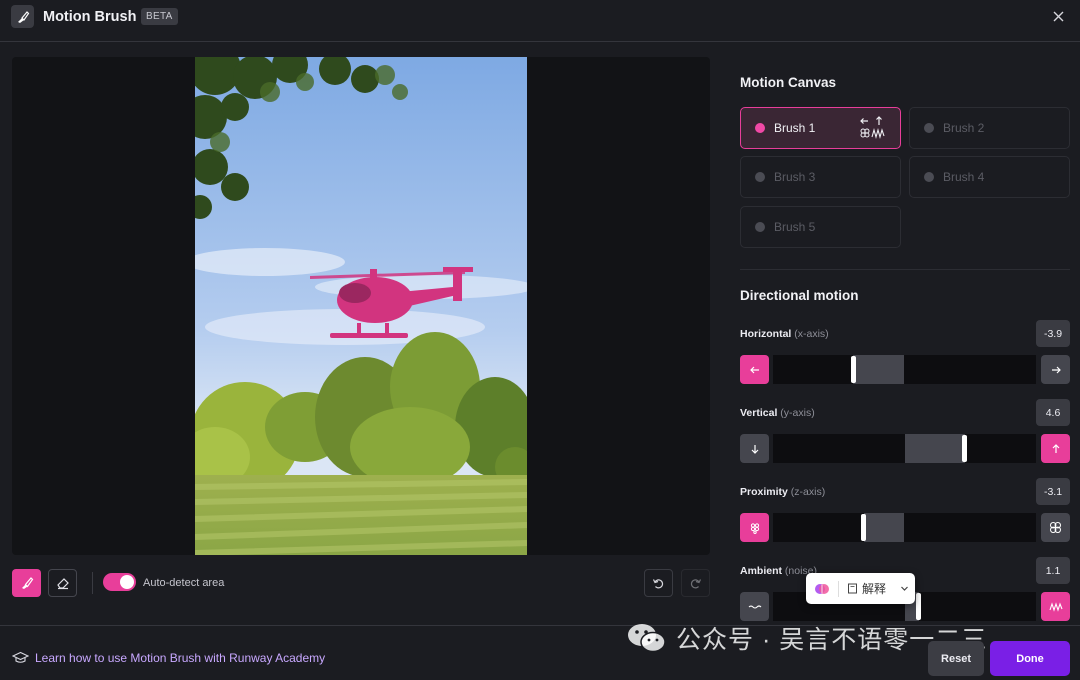 The height and width of the screenshot is (680, 1080). I want to click on brush-1-button: Brush 1, so click(820, 128).